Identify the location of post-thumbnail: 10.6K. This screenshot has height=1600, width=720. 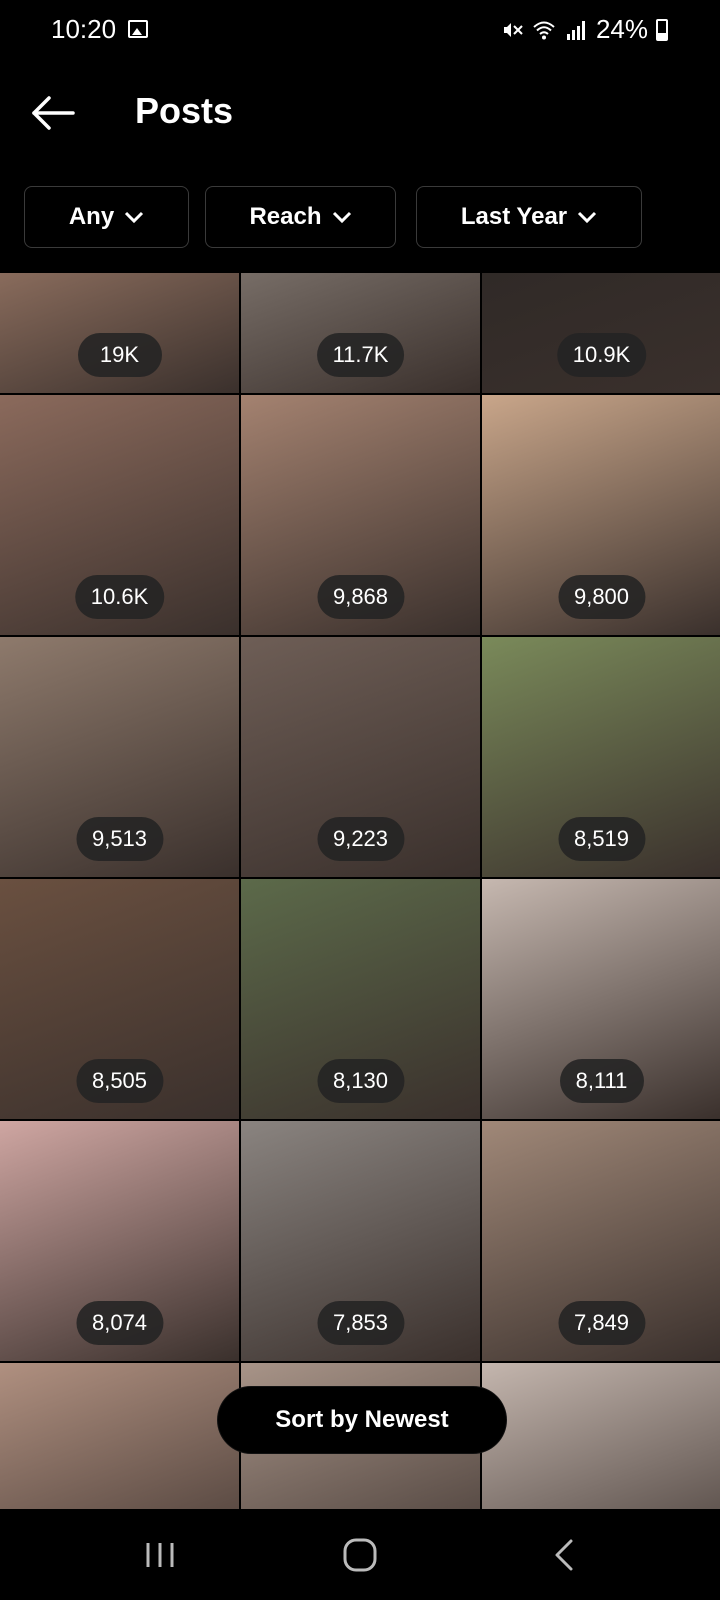
(119, 515).